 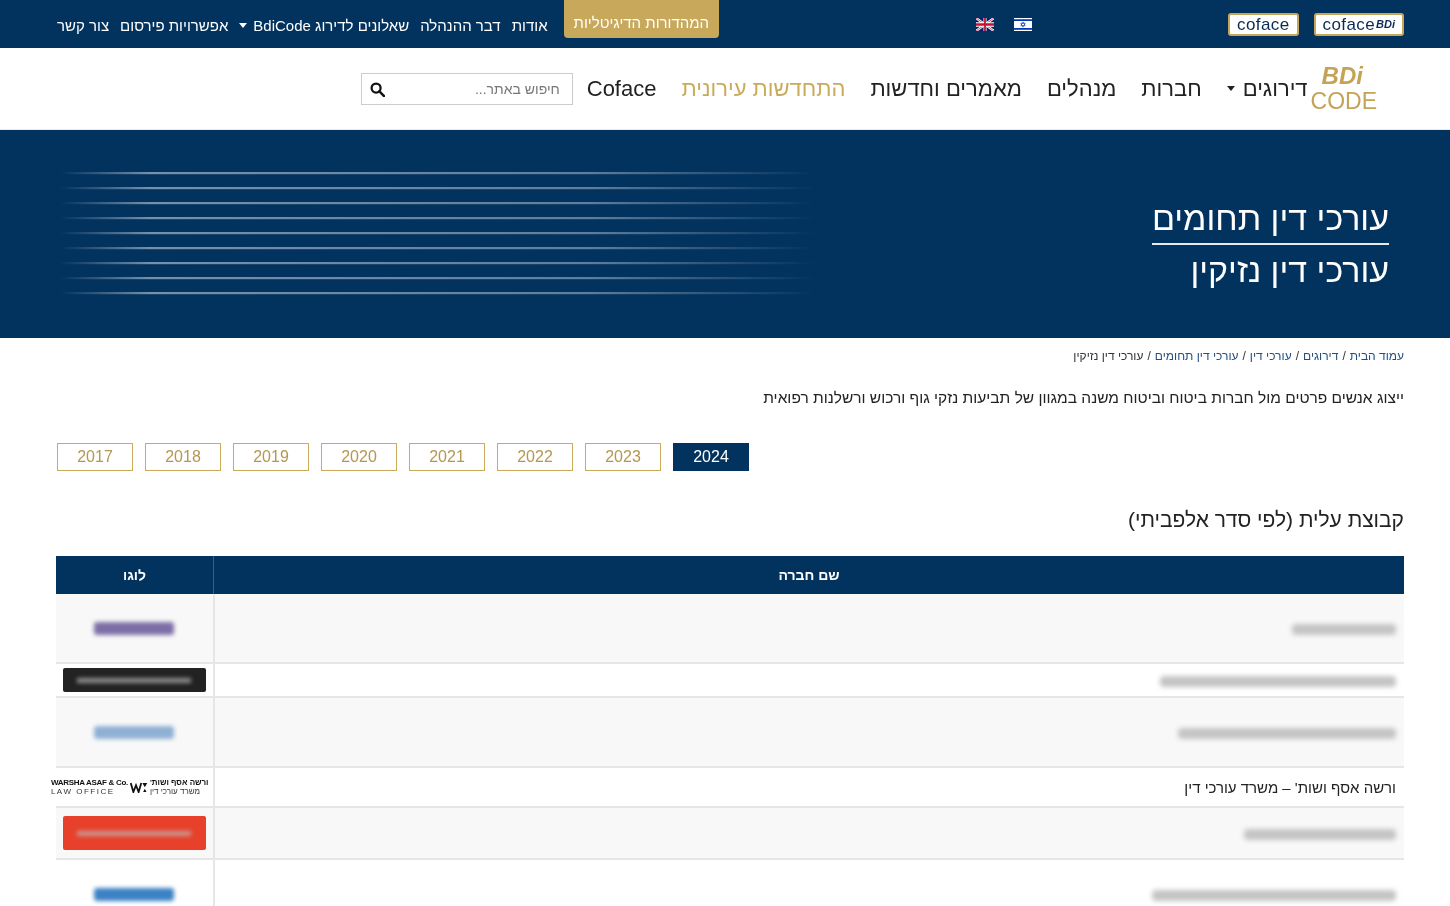 What do you see at coordinates (179, 782) in the screenshot?
I see `logo-text: ורשה אסף ושות'` at bounding box center [179, 782].